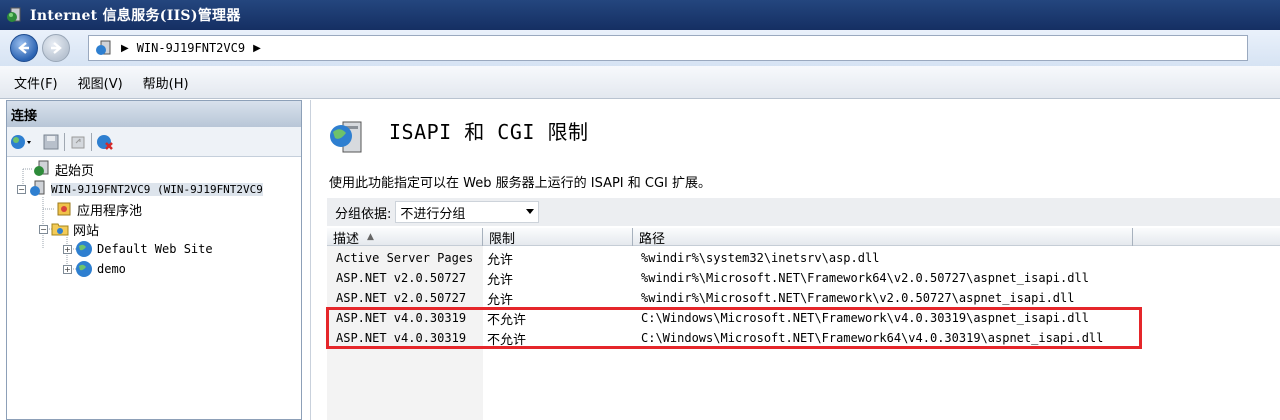 This screenshot has width=1280, height=420. What do you see at coordinates (51, 142) in the screenshot?
I see `save-icon` at bounding box center [51, 142].